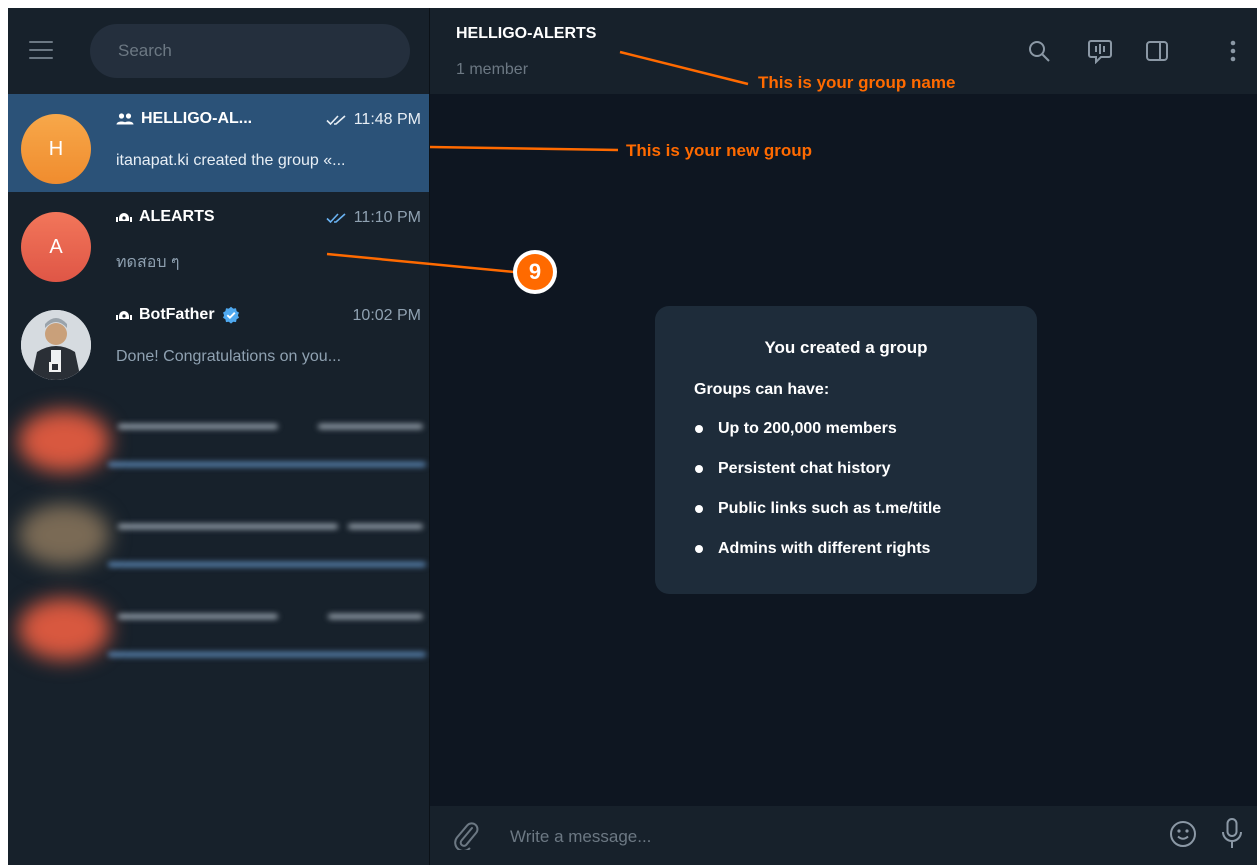  I want to click on list-item: Public links such as t.me/title, so click(817, 519).